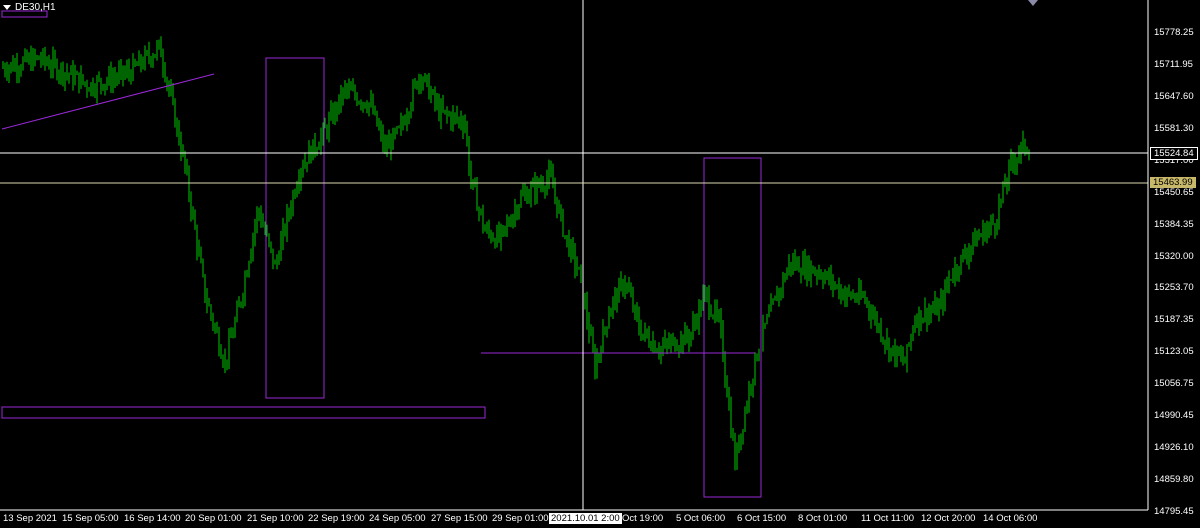  I want to click on shift-marker-icon, so click(1033, 3).